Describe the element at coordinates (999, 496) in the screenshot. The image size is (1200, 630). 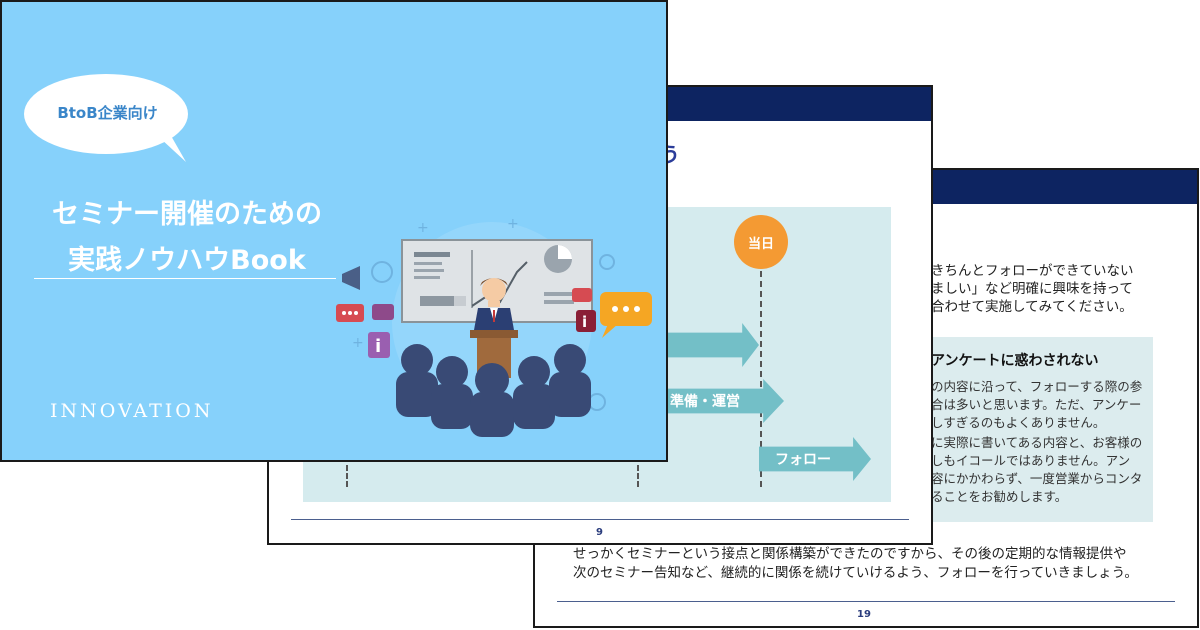
I see `tip-box-line: ることをお勧めします。` at that location.